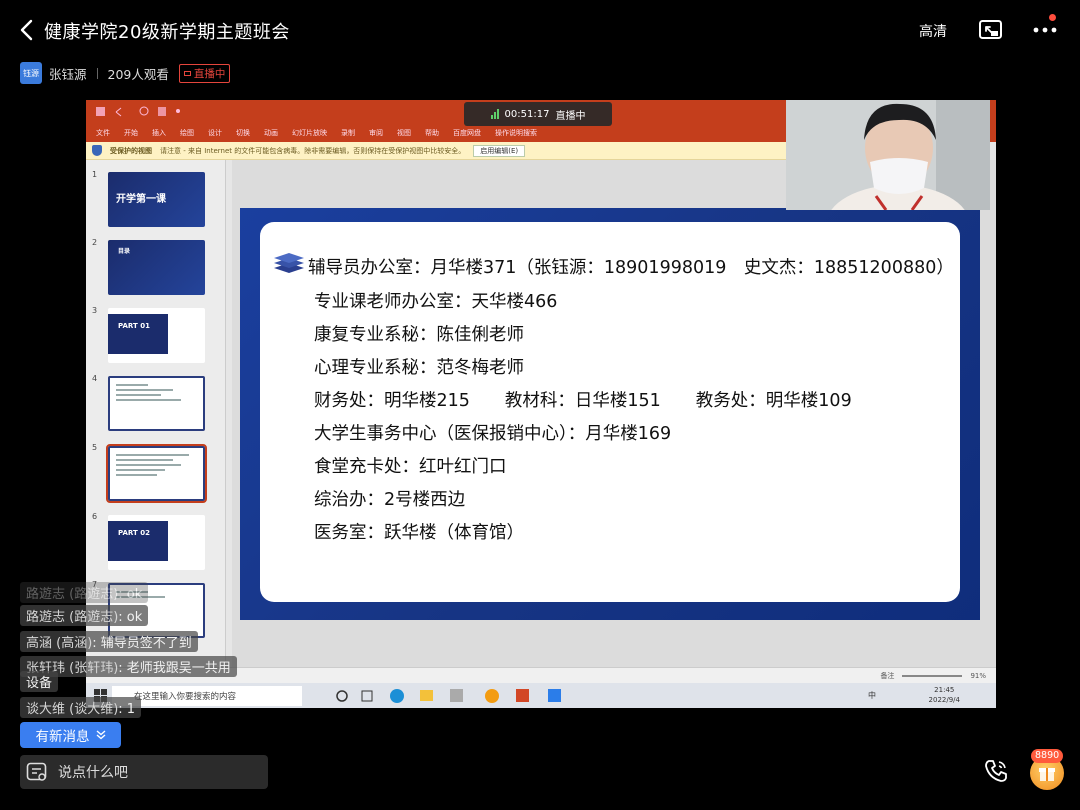 The image size is (1080, 810). What do you see at coordinates (31, 73) in the screenshot?
I see `host-avatar: 钰源` at bounding box center [31, 73].